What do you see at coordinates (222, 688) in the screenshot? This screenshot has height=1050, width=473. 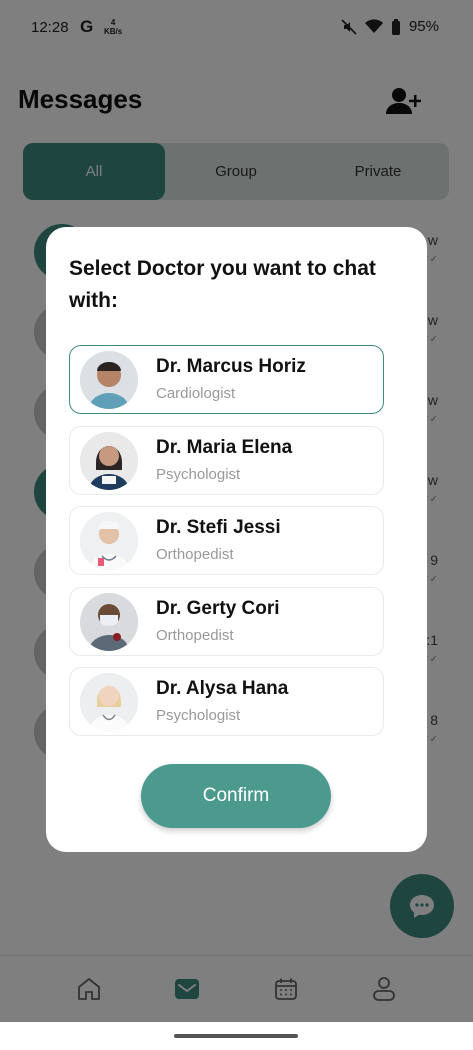 I see `doctor-name: Dr. Alysa Hana` at bounding box center [222, 688].